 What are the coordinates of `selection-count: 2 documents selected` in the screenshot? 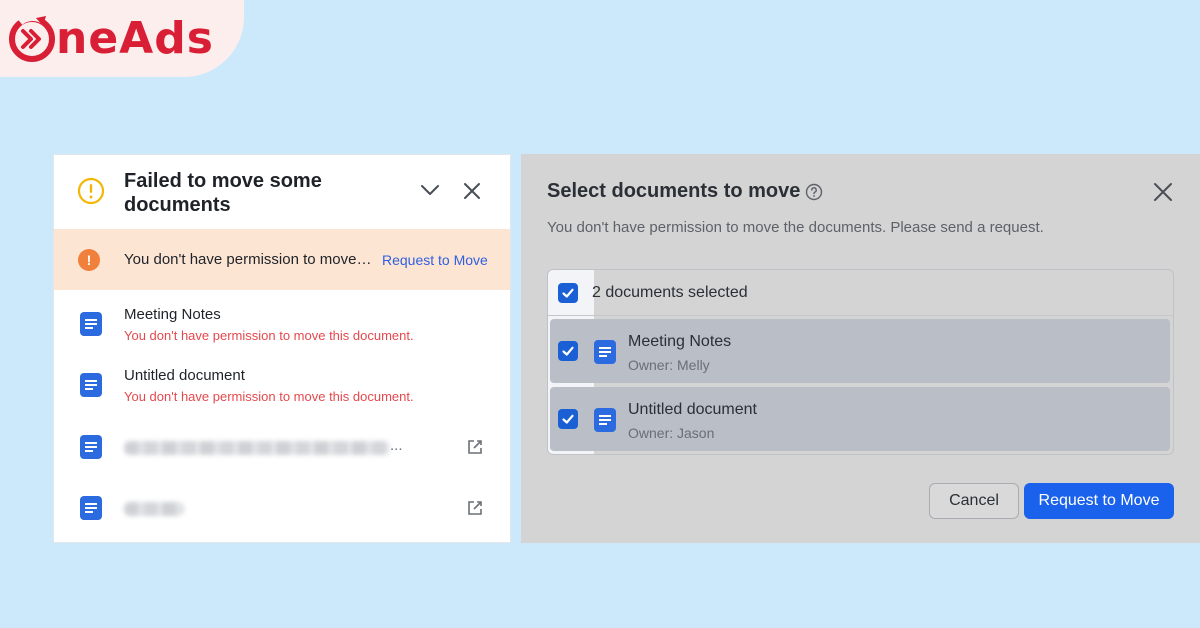 It's located at (670, 292).